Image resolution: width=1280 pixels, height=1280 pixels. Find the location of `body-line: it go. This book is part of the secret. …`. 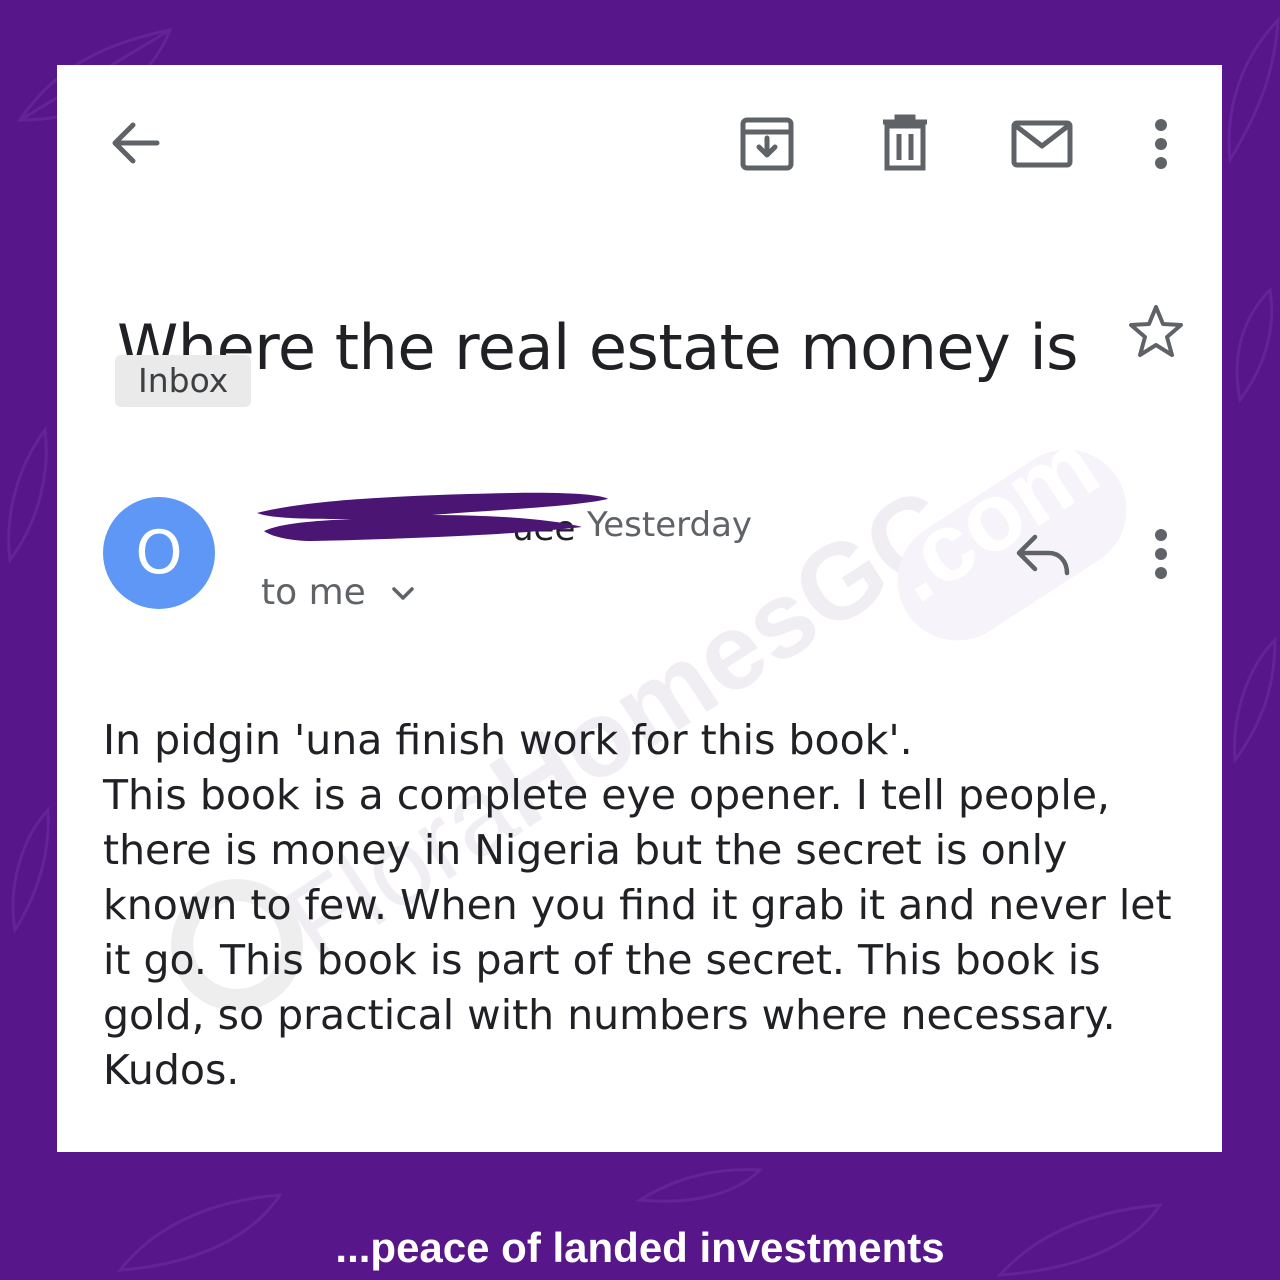

body-line: it go. This book is part of the secret. … is located at coordinates (602, 960).